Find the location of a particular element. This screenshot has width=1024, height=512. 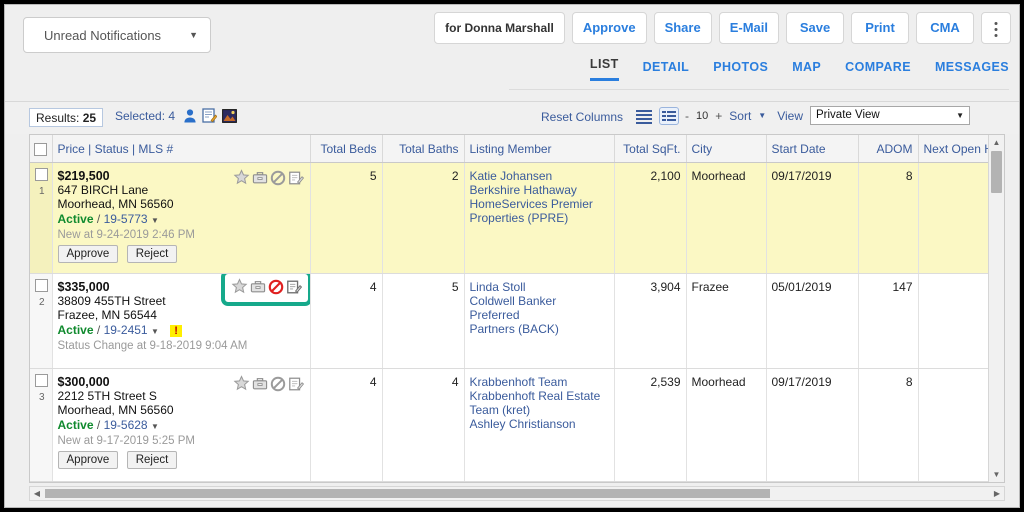

select-all-checkbox is located at coordinates (40, 149).